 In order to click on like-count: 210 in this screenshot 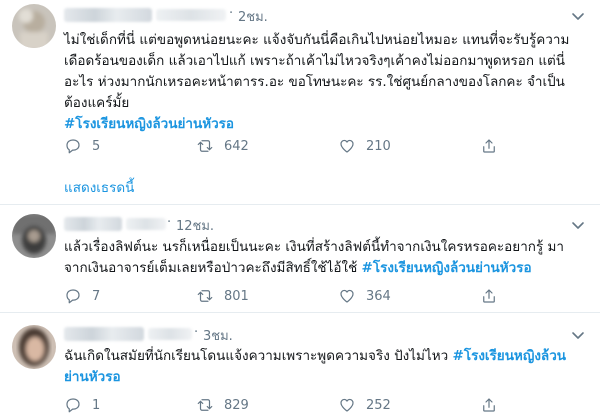, I will do `click(378, 146)`.